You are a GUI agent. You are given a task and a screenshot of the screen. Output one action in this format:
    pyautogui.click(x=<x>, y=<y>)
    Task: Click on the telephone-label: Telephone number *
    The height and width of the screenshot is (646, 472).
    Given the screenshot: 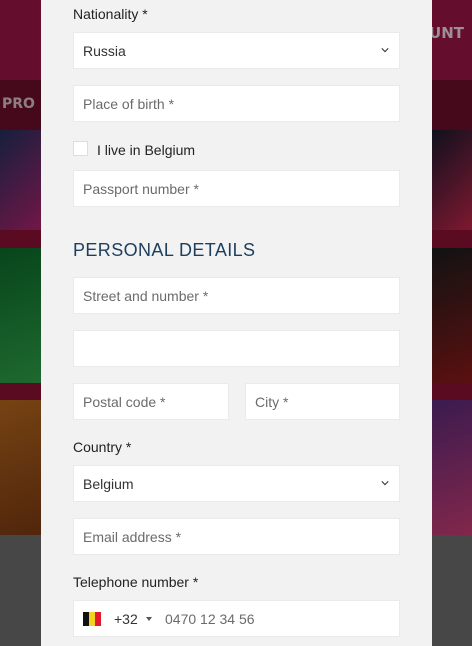 What is the action you would take?
    pyautogui.click(x=136, y=582)
    